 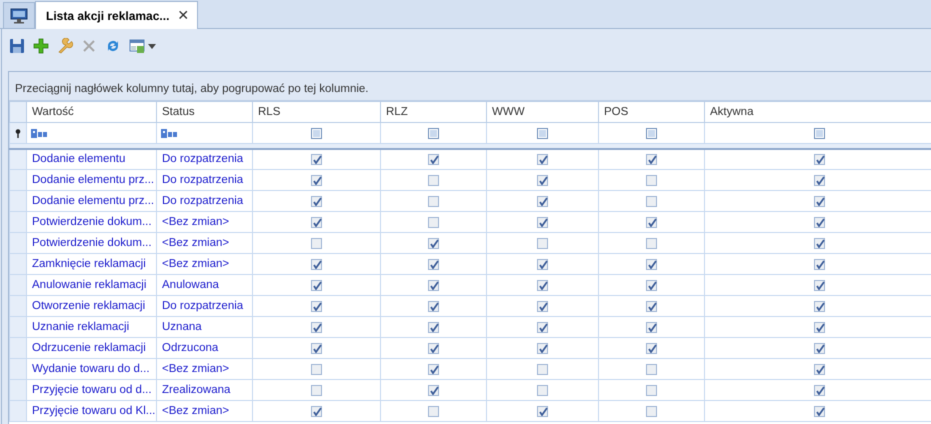 What do you see at coordinates (142, 46) in the screenshot?
I see `table-export-button` at bounding box center [142, 46].